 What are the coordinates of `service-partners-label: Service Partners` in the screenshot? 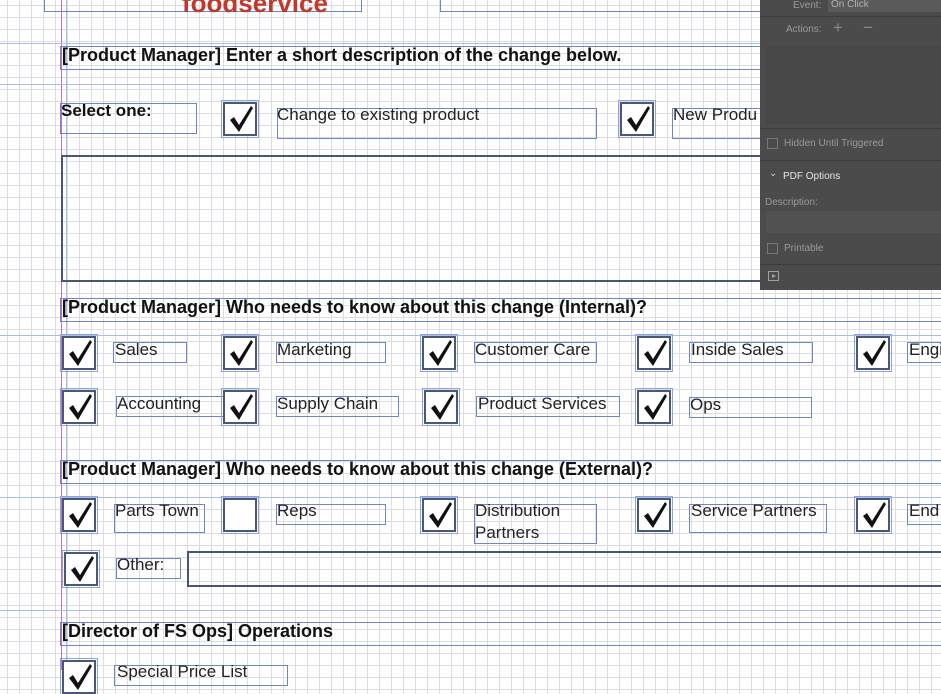 It's located at (754, 510).